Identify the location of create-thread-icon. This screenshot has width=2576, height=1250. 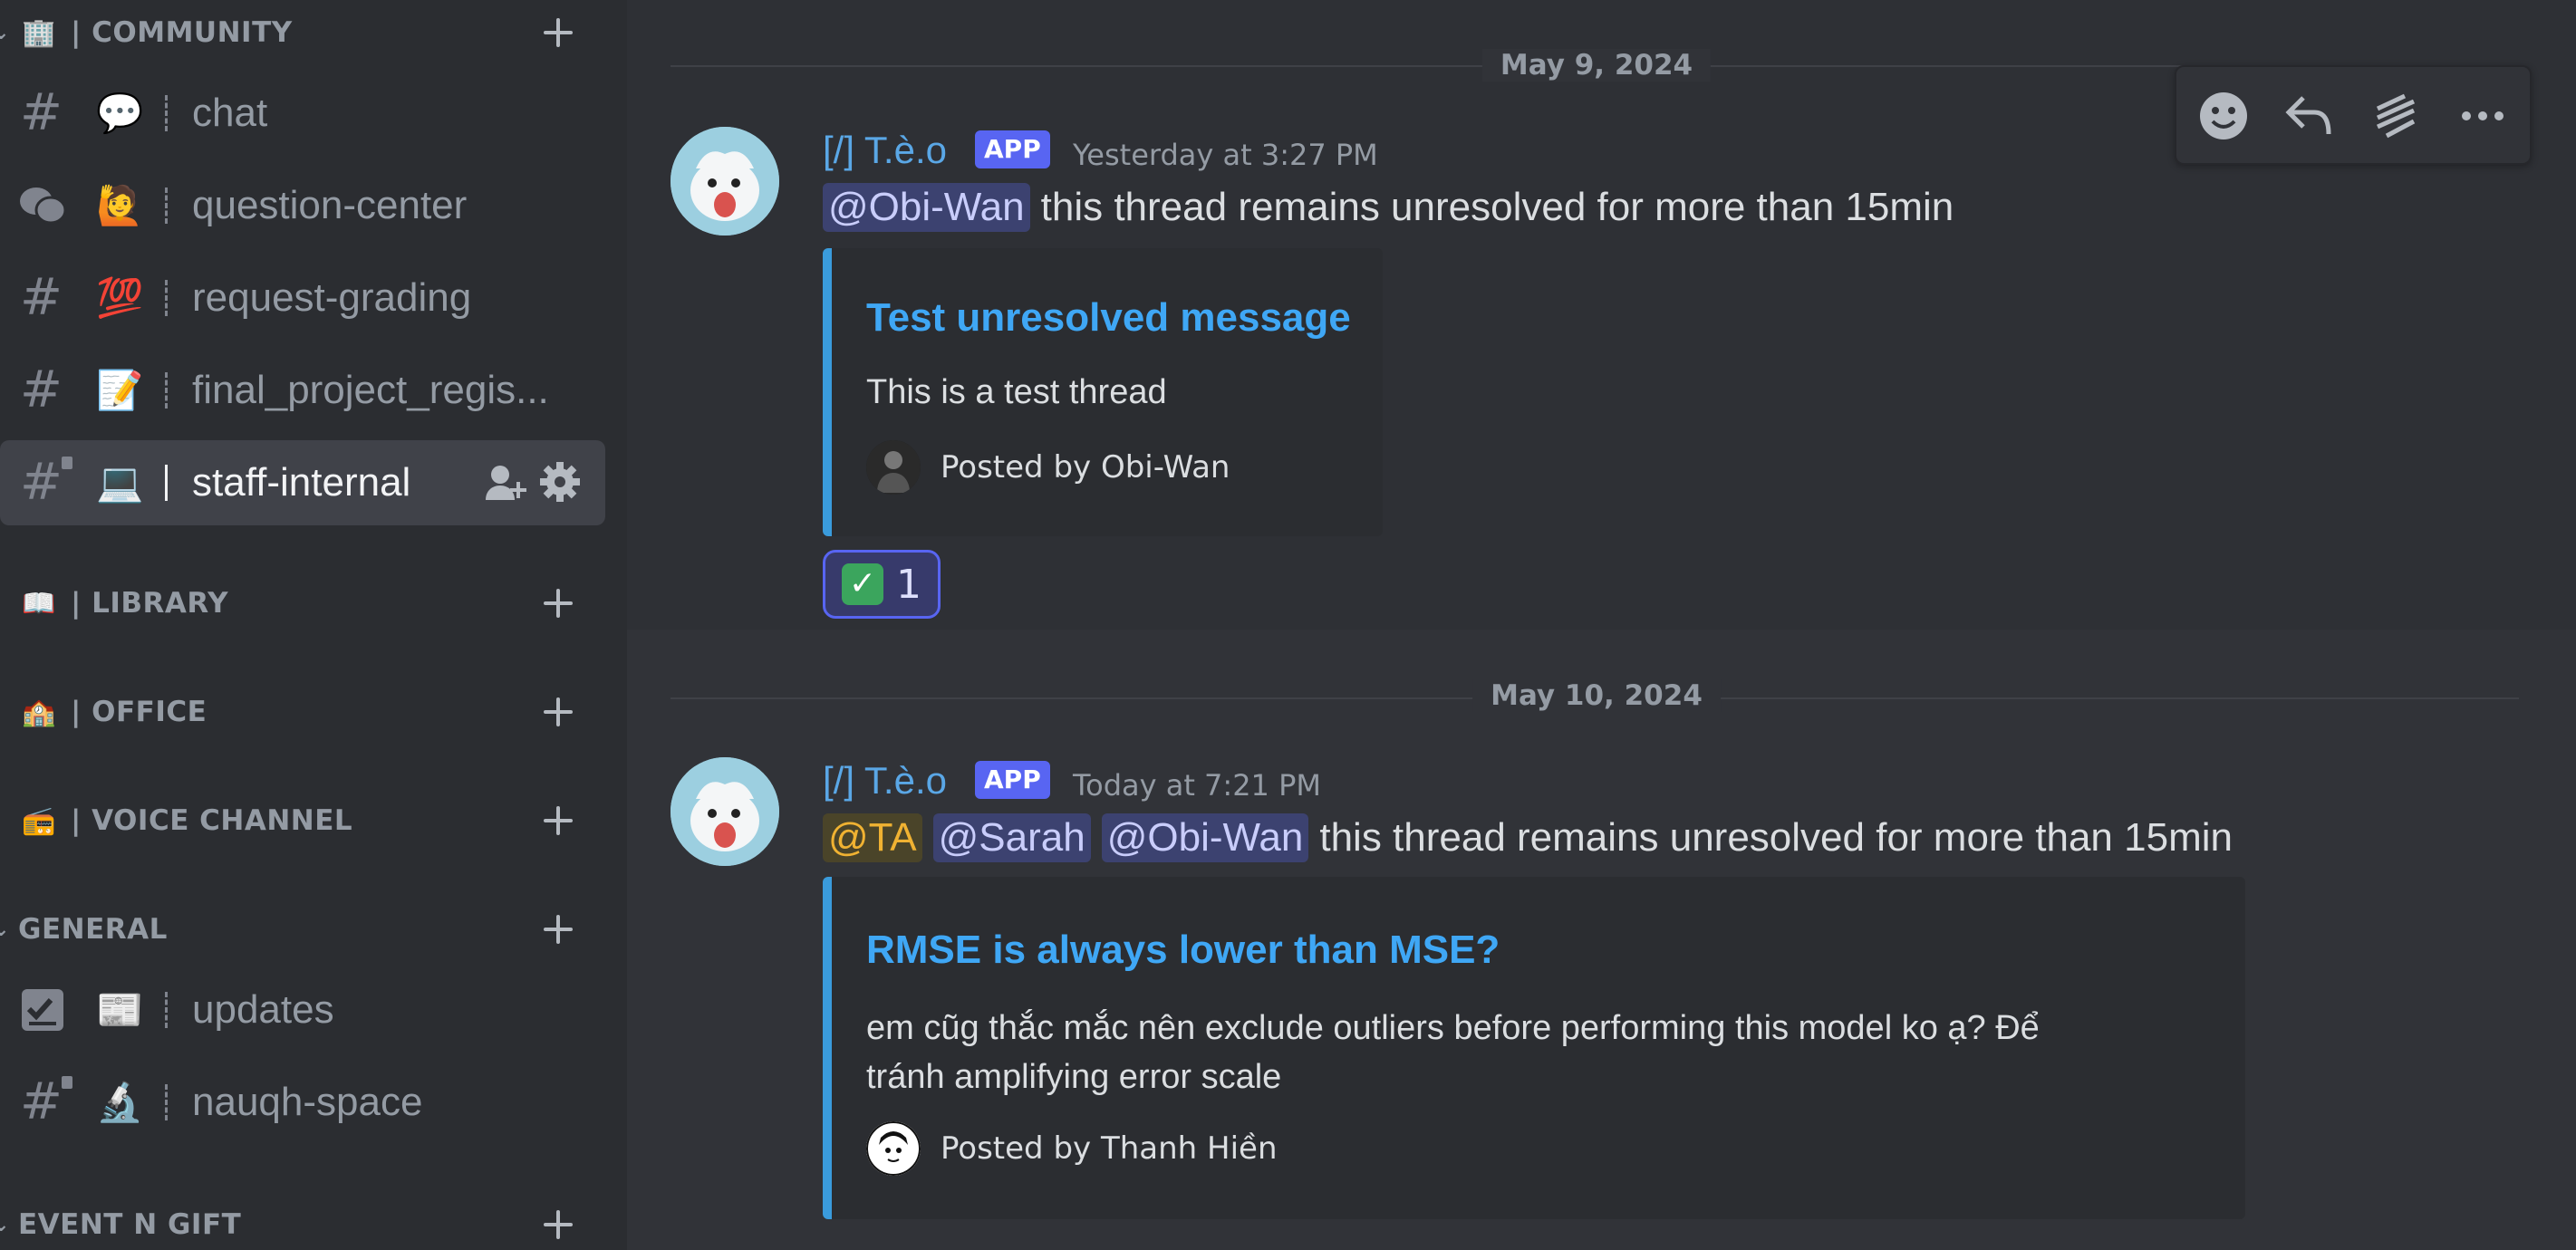
(2396, 116).